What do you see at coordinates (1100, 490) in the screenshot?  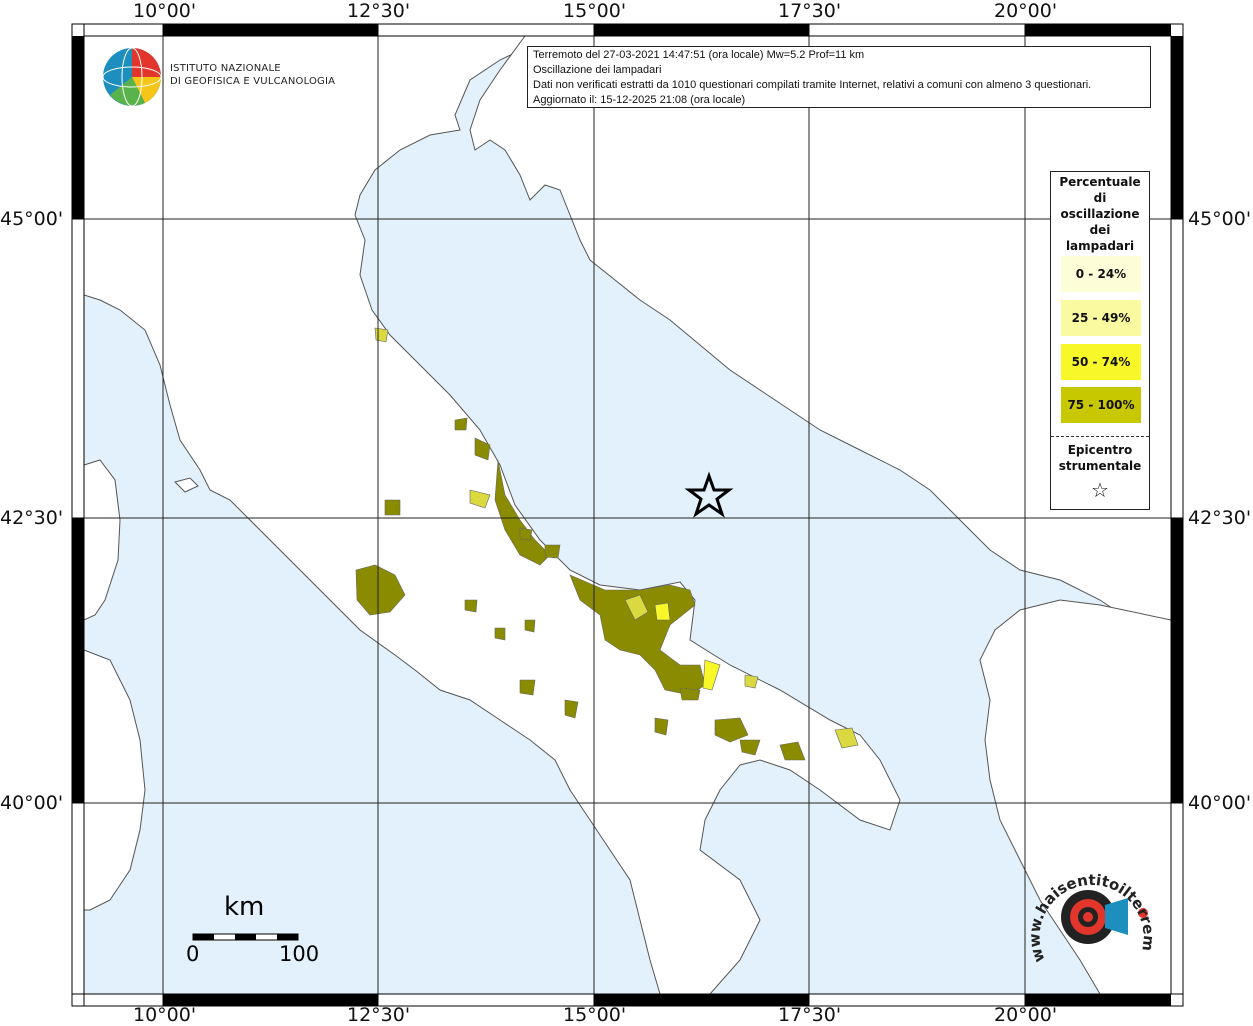 I see `legend-star-icon: ☆` at bounding box center [1100, 490].